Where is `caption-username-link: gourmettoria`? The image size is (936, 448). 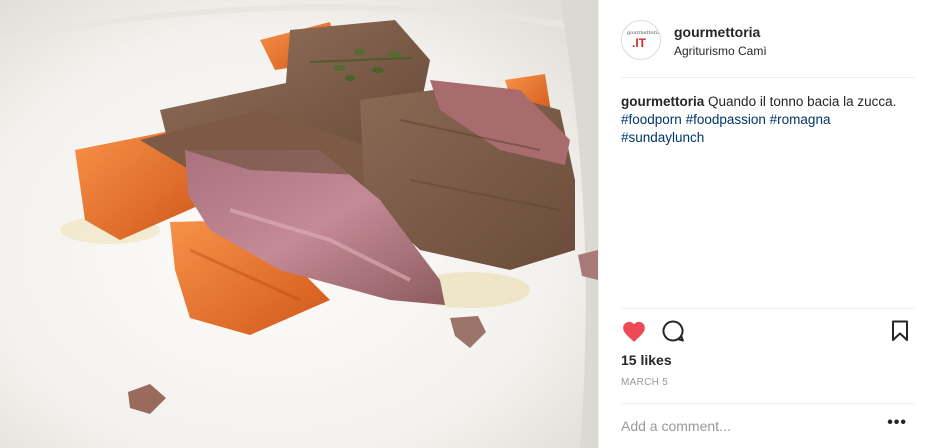 caption-username-link: gourmettoria is located at coordinates (662, 101).